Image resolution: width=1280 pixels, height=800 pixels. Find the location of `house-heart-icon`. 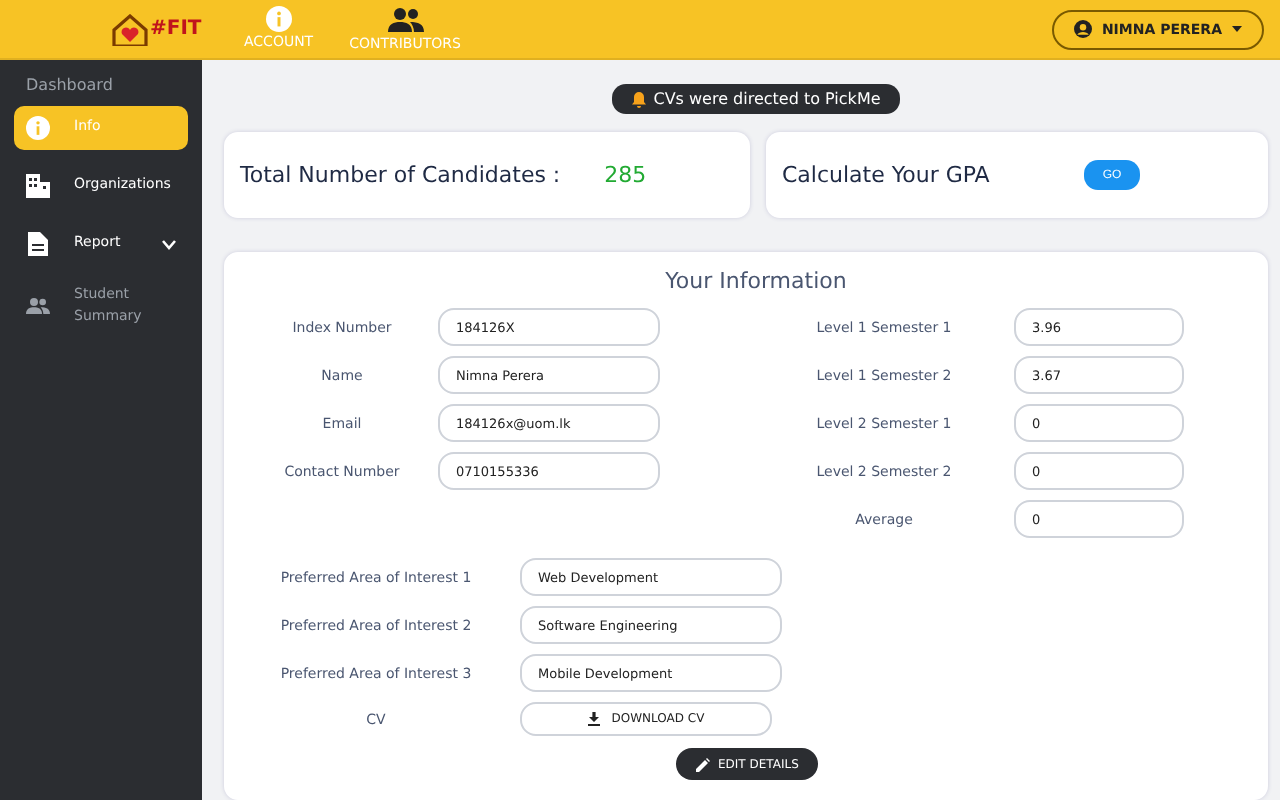

house-heart-icon is located at coordinates (130, 29).